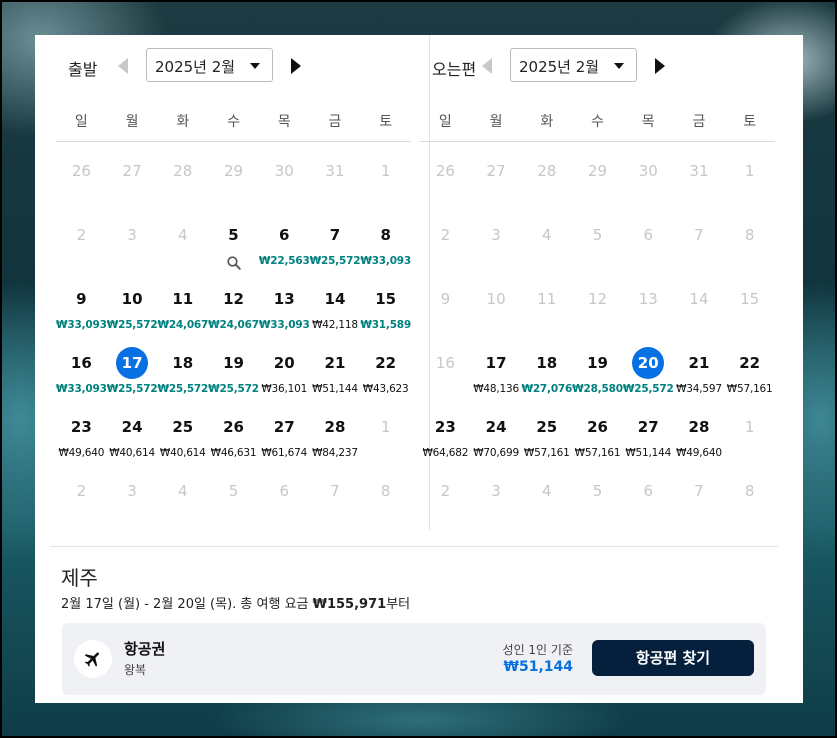  What do you see at coordinates (597, 443) in the screenshot?
I see `calendar-day: 26 ₩57,161` at bounding box center [597, 443].